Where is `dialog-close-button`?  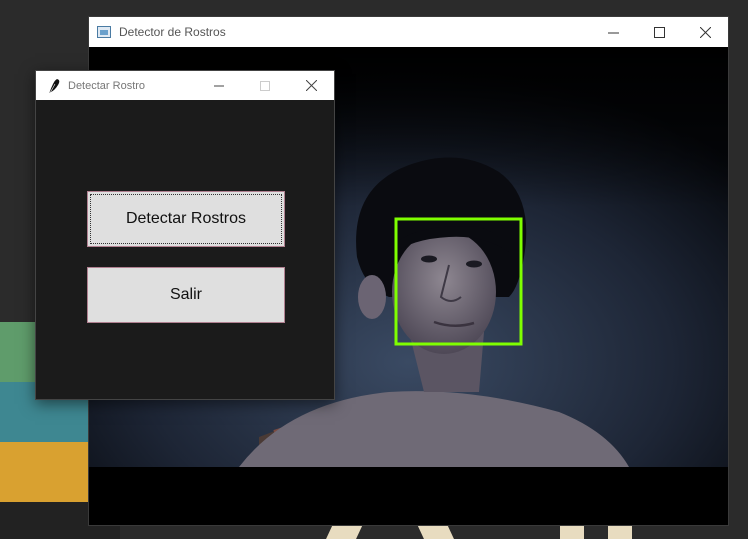 dialog-close-button is located at coordinates (311, 85).